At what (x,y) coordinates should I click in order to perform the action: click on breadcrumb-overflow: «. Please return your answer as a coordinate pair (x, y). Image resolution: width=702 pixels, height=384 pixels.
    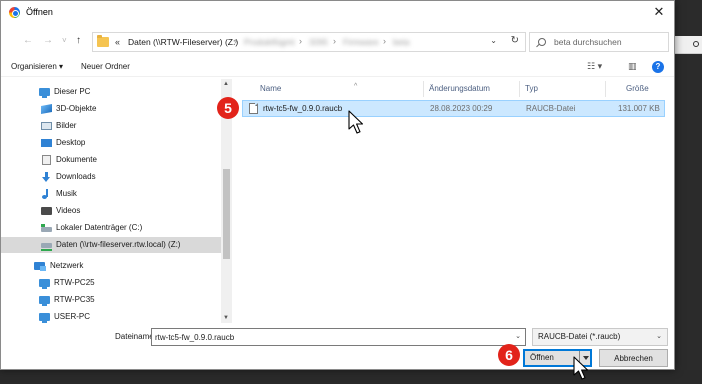
    Looking at the image, I should click on (117, 42).